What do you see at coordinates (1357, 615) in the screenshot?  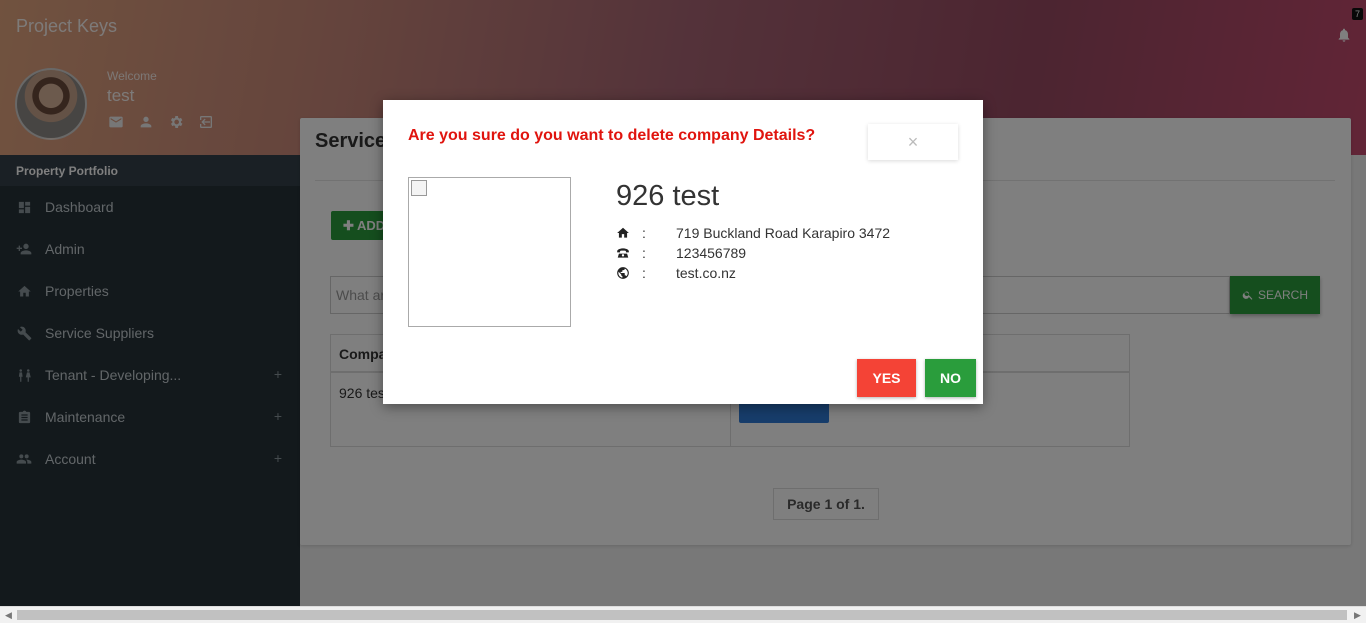 I see `scroll-right-icon: ▶` at bounding box center [1357, 615].